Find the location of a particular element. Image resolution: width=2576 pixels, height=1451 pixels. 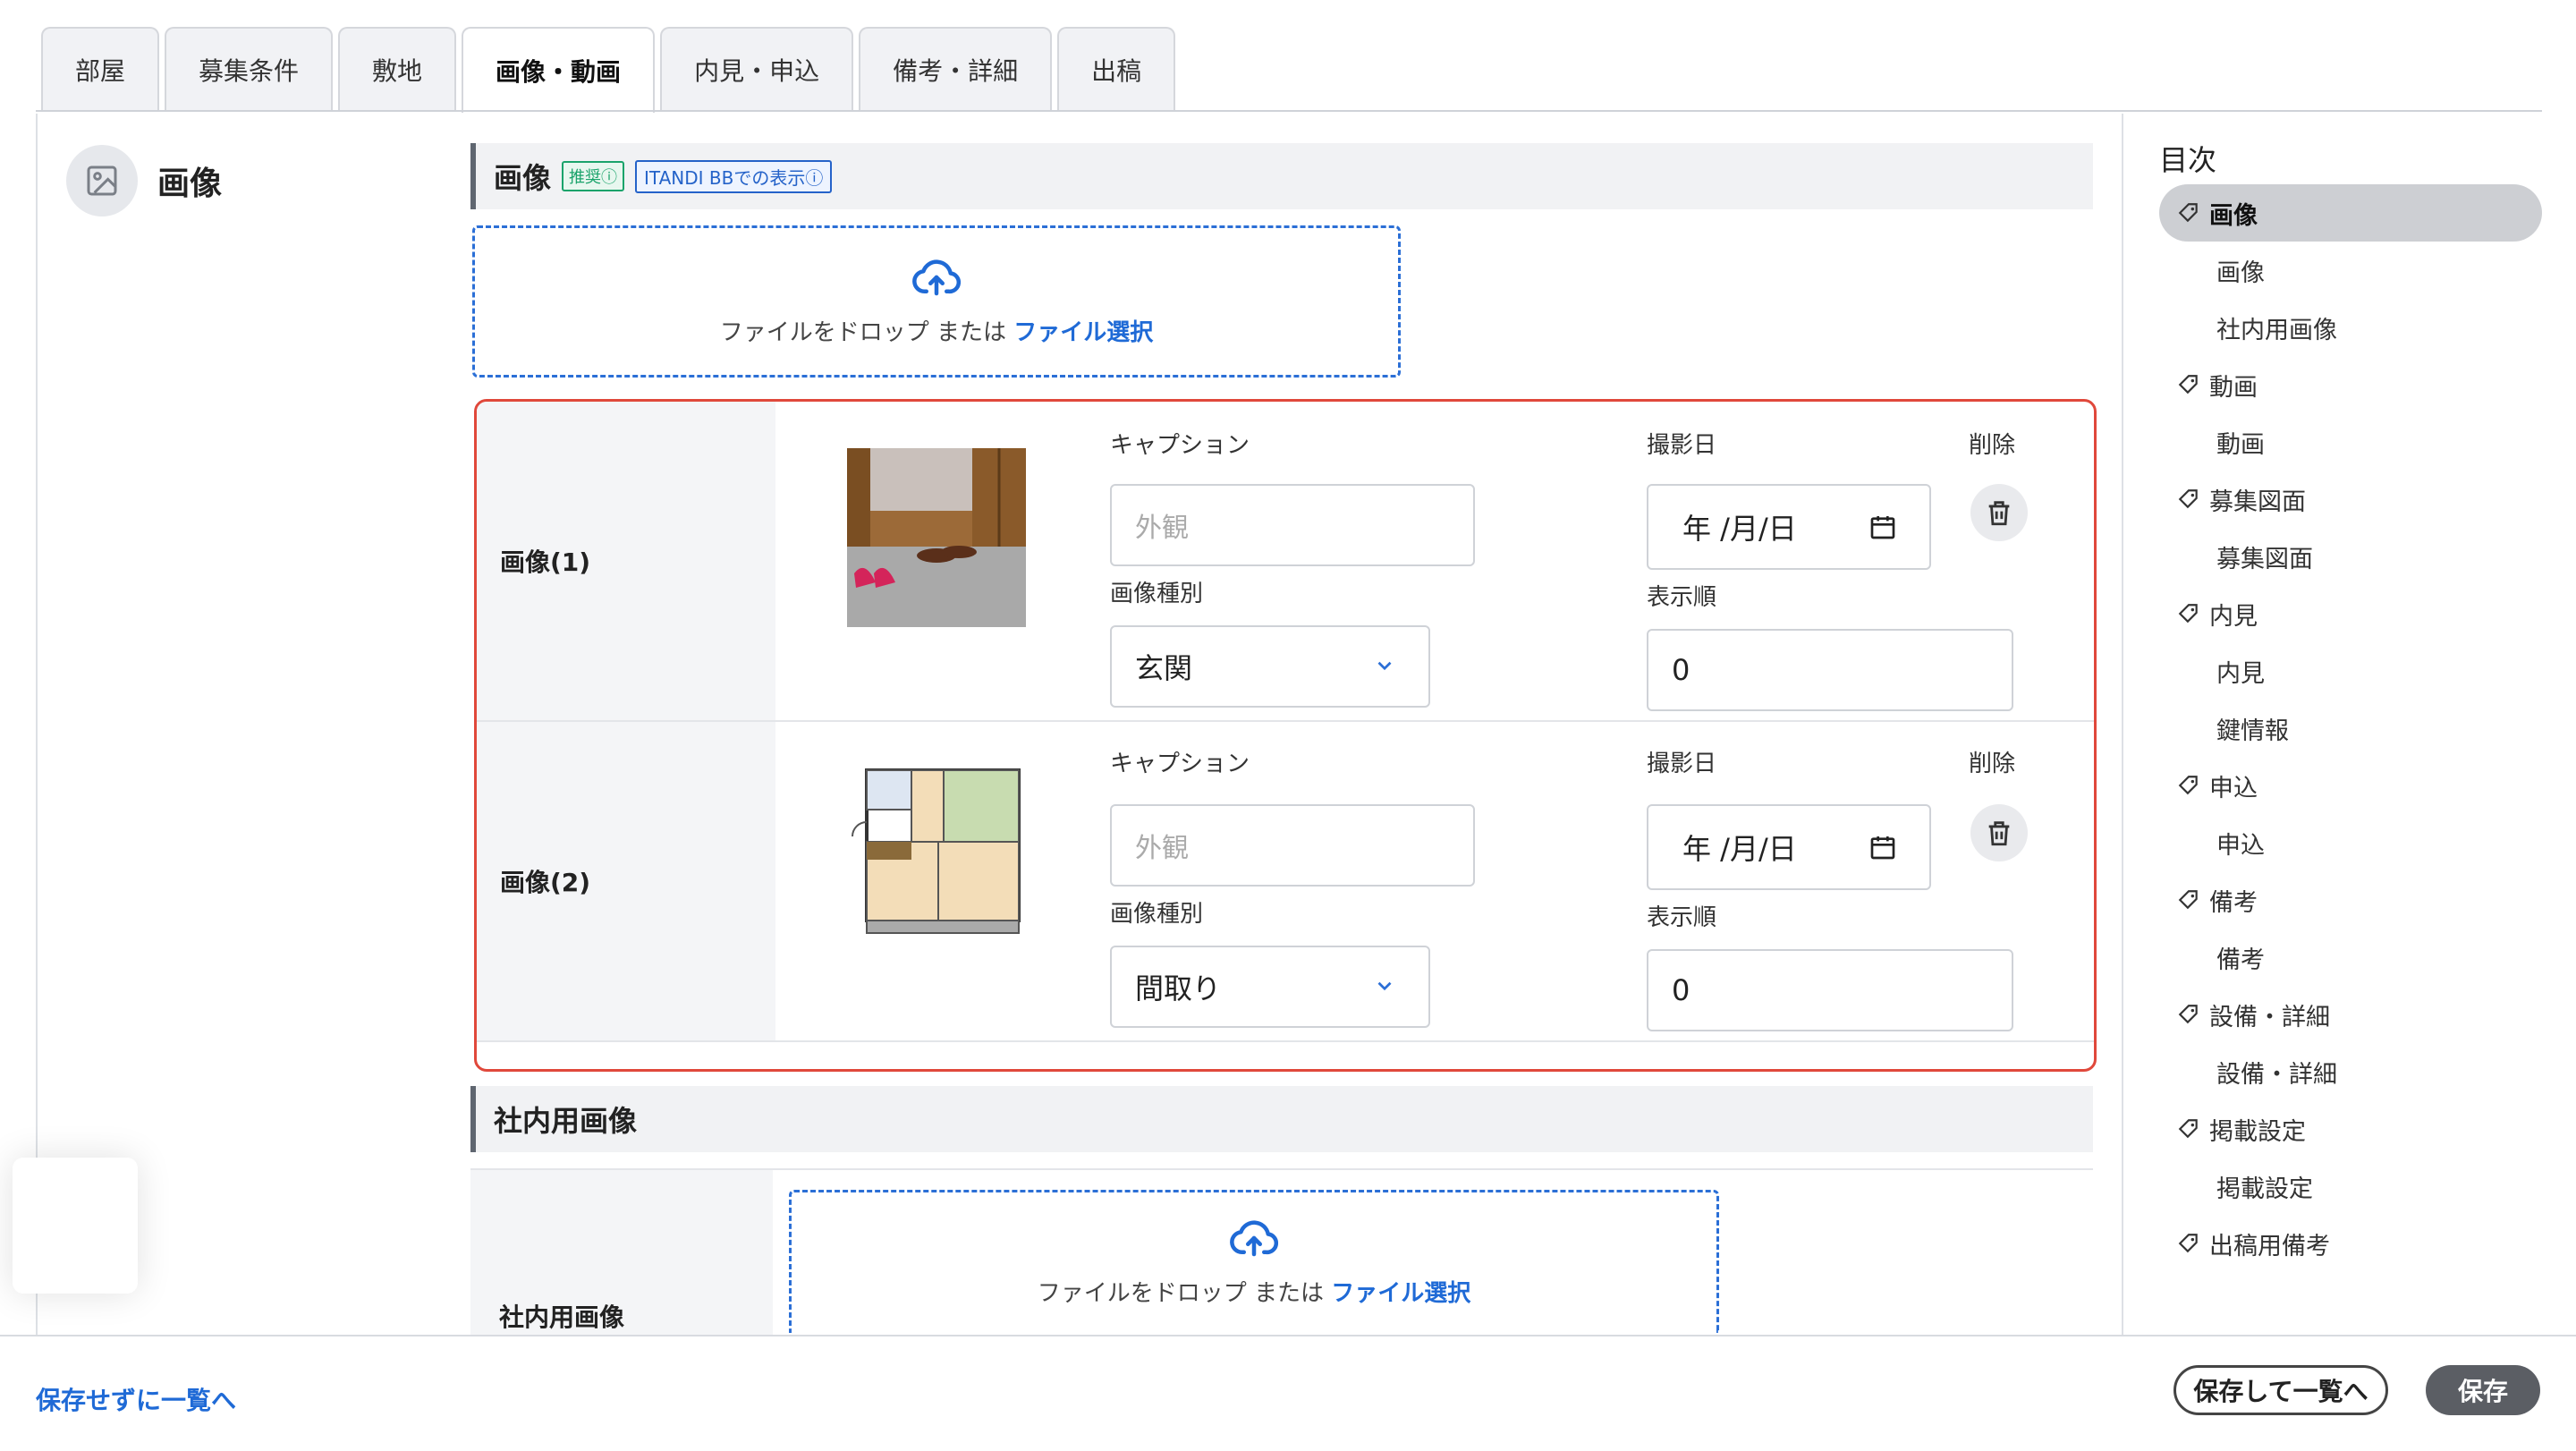

calendar-icon is located at coordinates (1882, 848).